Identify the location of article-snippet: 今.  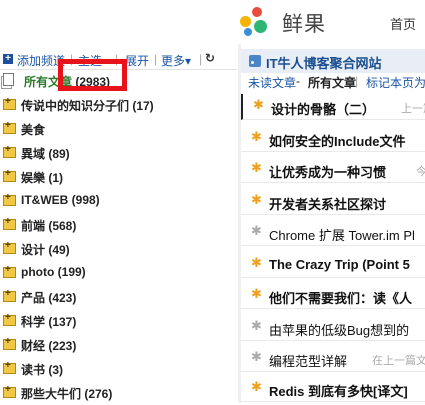
(420, 171).